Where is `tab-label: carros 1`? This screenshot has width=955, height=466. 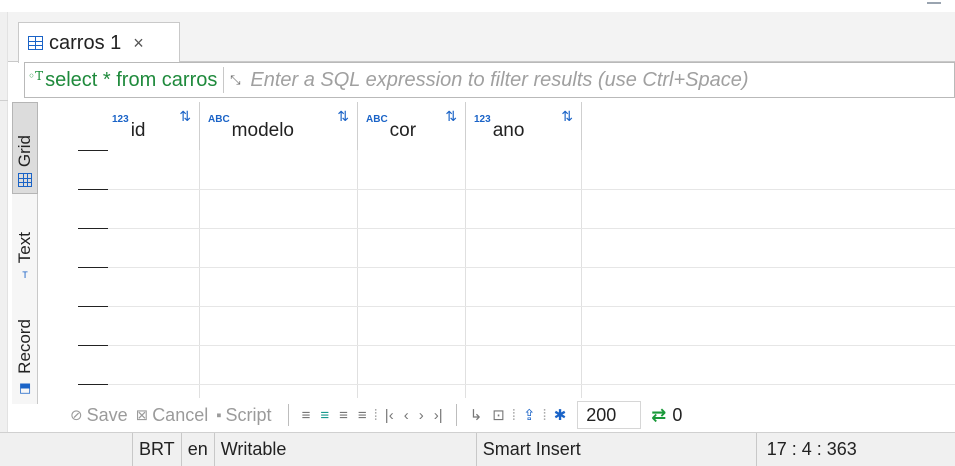
tab-label: carros 1 is located at coordinates (85, 42).